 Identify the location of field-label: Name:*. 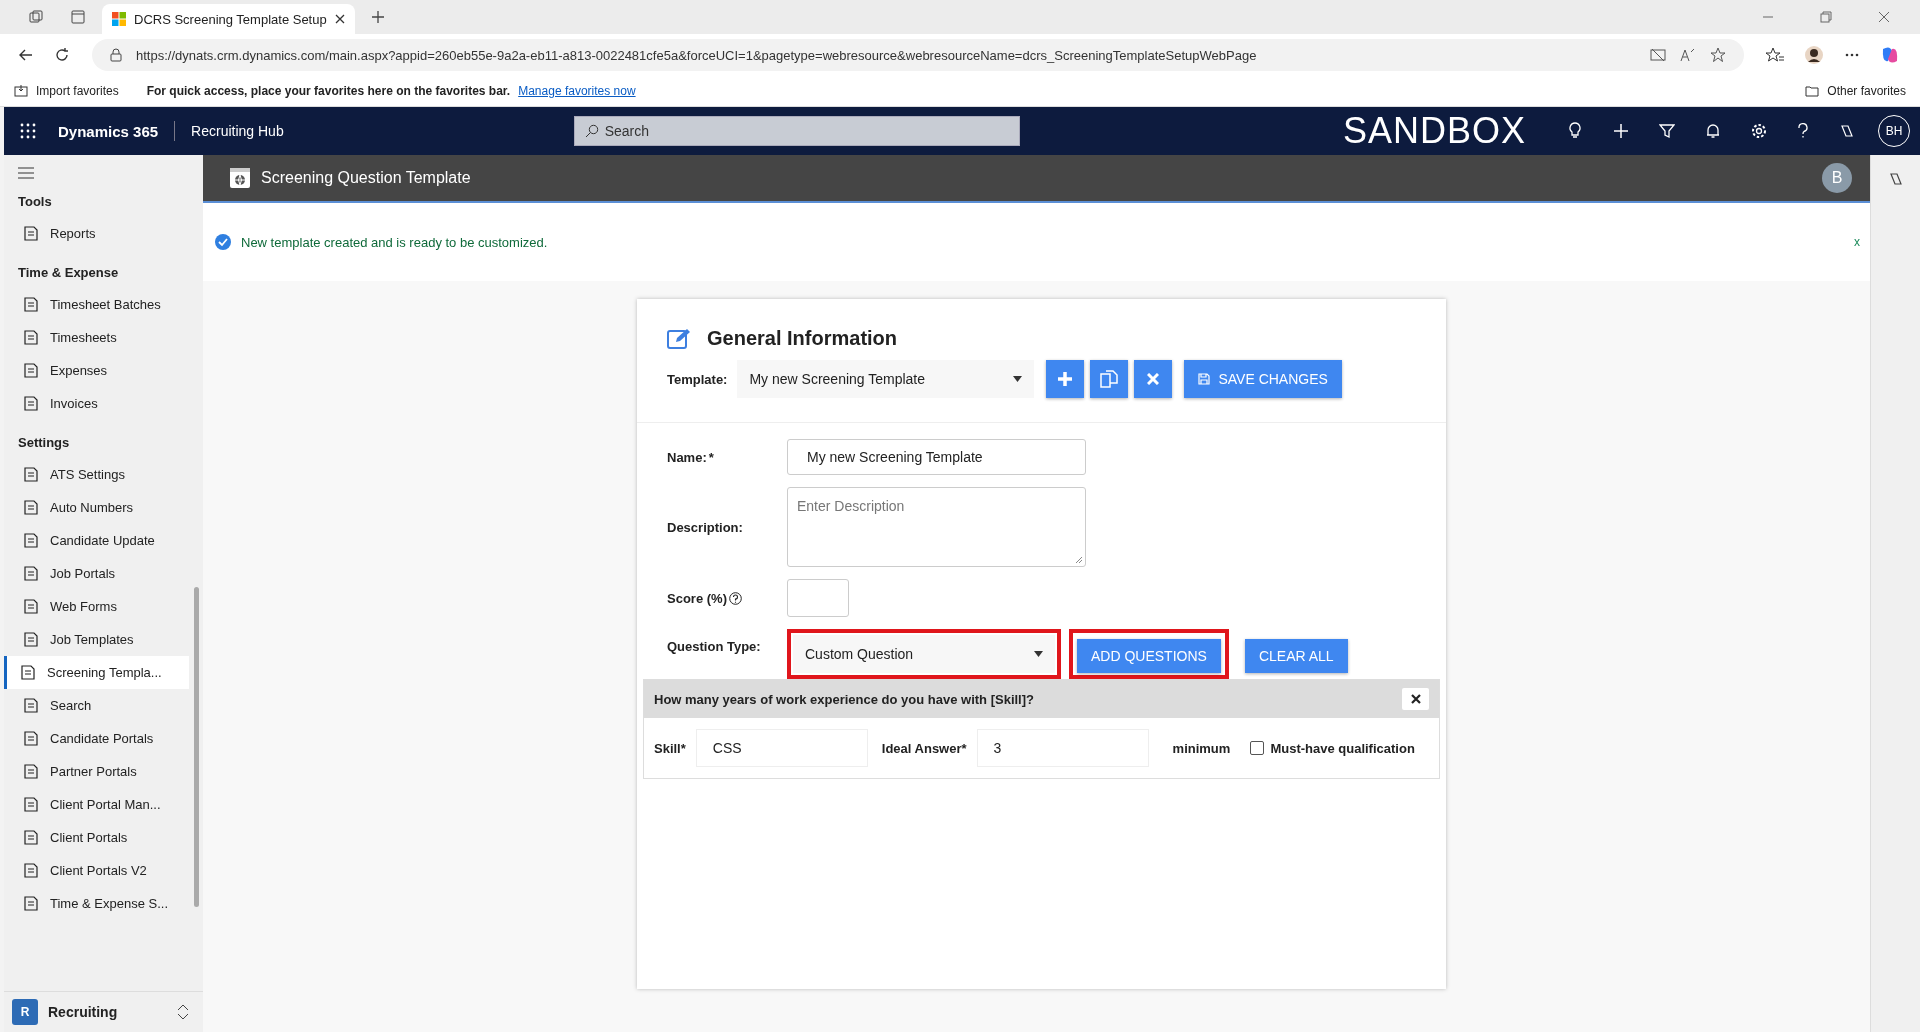
(691, 457).